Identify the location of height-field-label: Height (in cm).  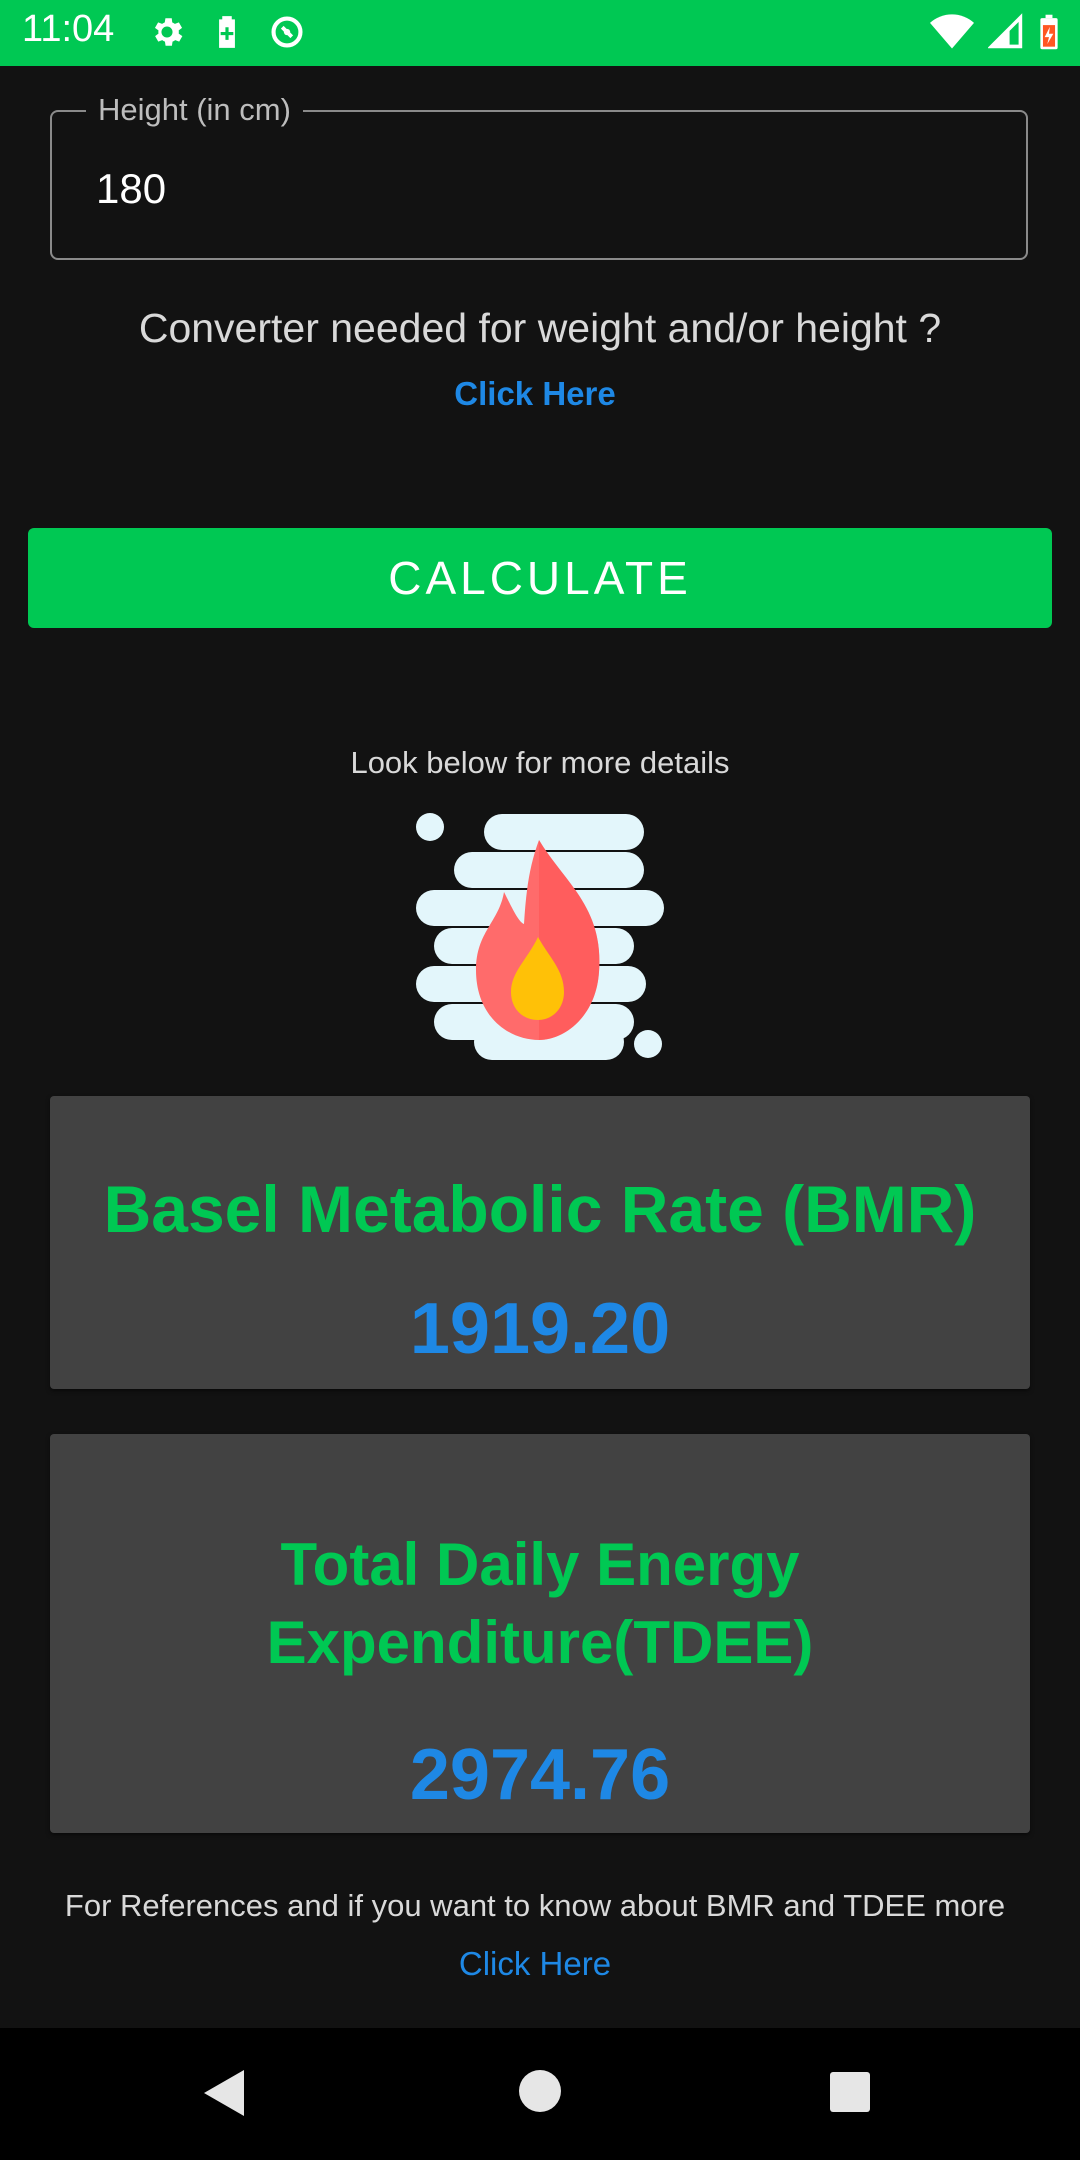
(194, 110).